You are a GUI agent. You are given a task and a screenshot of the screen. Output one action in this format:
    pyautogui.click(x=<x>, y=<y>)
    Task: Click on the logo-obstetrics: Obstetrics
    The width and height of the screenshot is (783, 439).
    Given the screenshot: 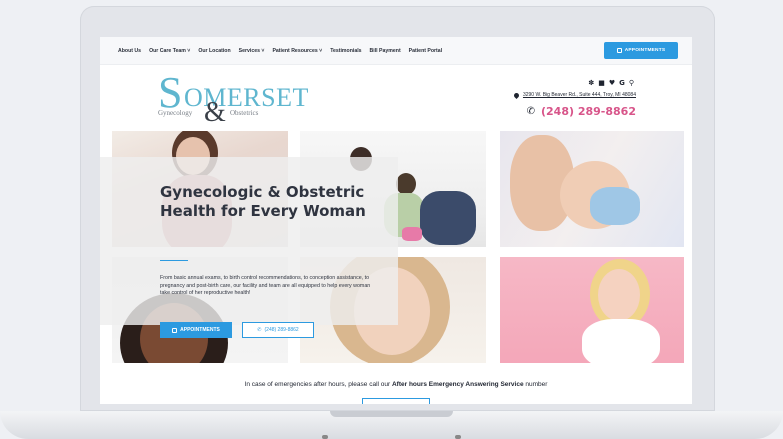 What is the action you would take?
    pyautogui.click(x=244, y=113)
    